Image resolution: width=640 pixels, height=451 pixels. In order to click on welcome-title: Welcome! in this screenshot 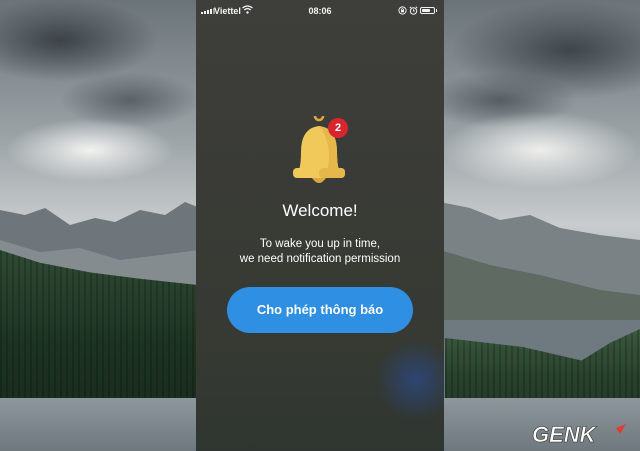, I will do `click(320, 210)`.